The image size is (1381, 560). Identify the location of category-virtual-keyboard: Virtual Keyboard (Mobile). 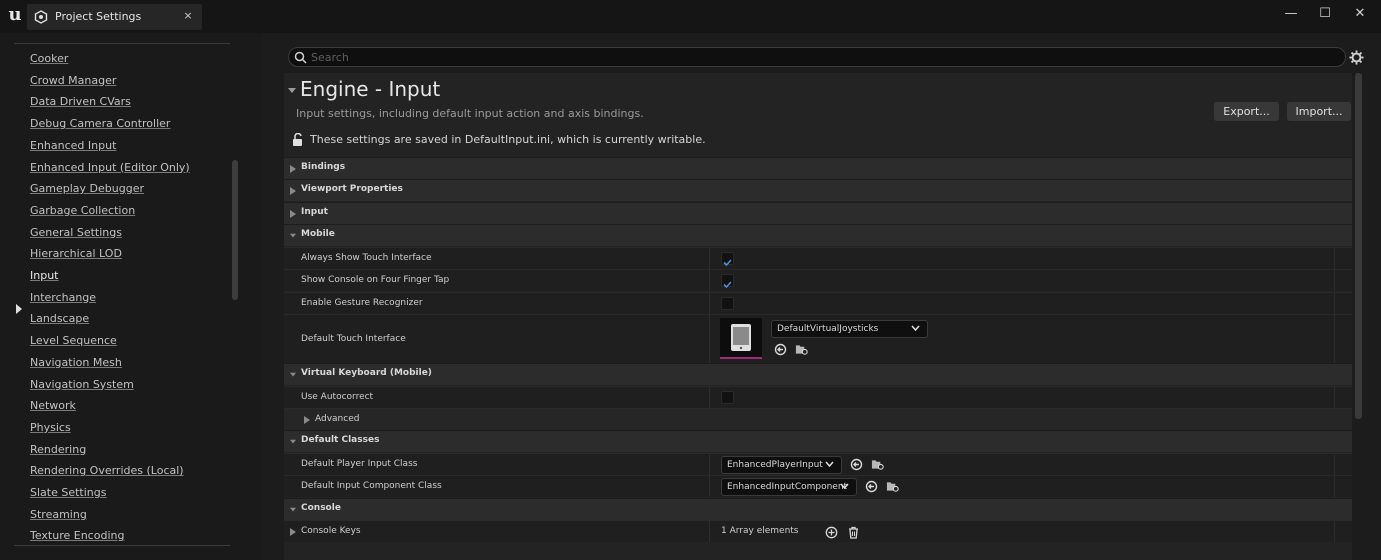
(818, 374).